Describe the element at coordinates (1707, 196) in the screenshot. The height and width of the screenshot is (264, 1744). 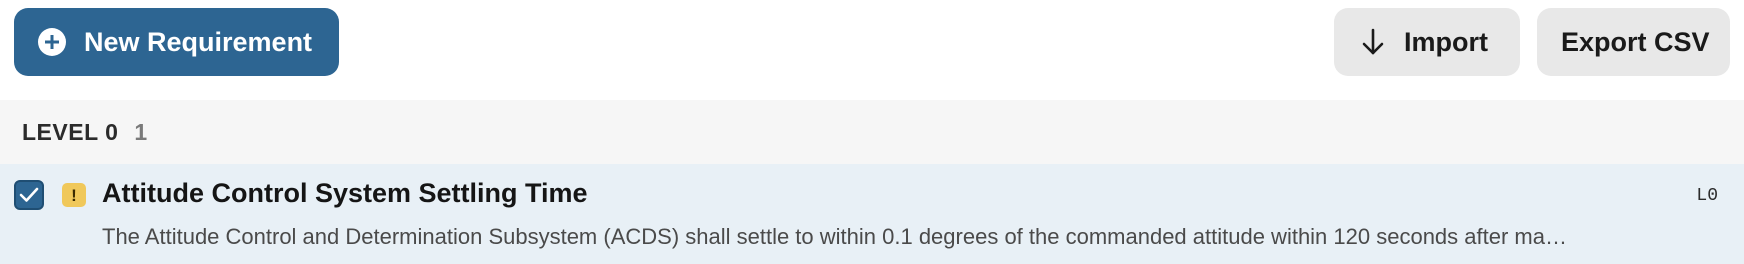
I see `requirement-level-badge: L0` at that location.